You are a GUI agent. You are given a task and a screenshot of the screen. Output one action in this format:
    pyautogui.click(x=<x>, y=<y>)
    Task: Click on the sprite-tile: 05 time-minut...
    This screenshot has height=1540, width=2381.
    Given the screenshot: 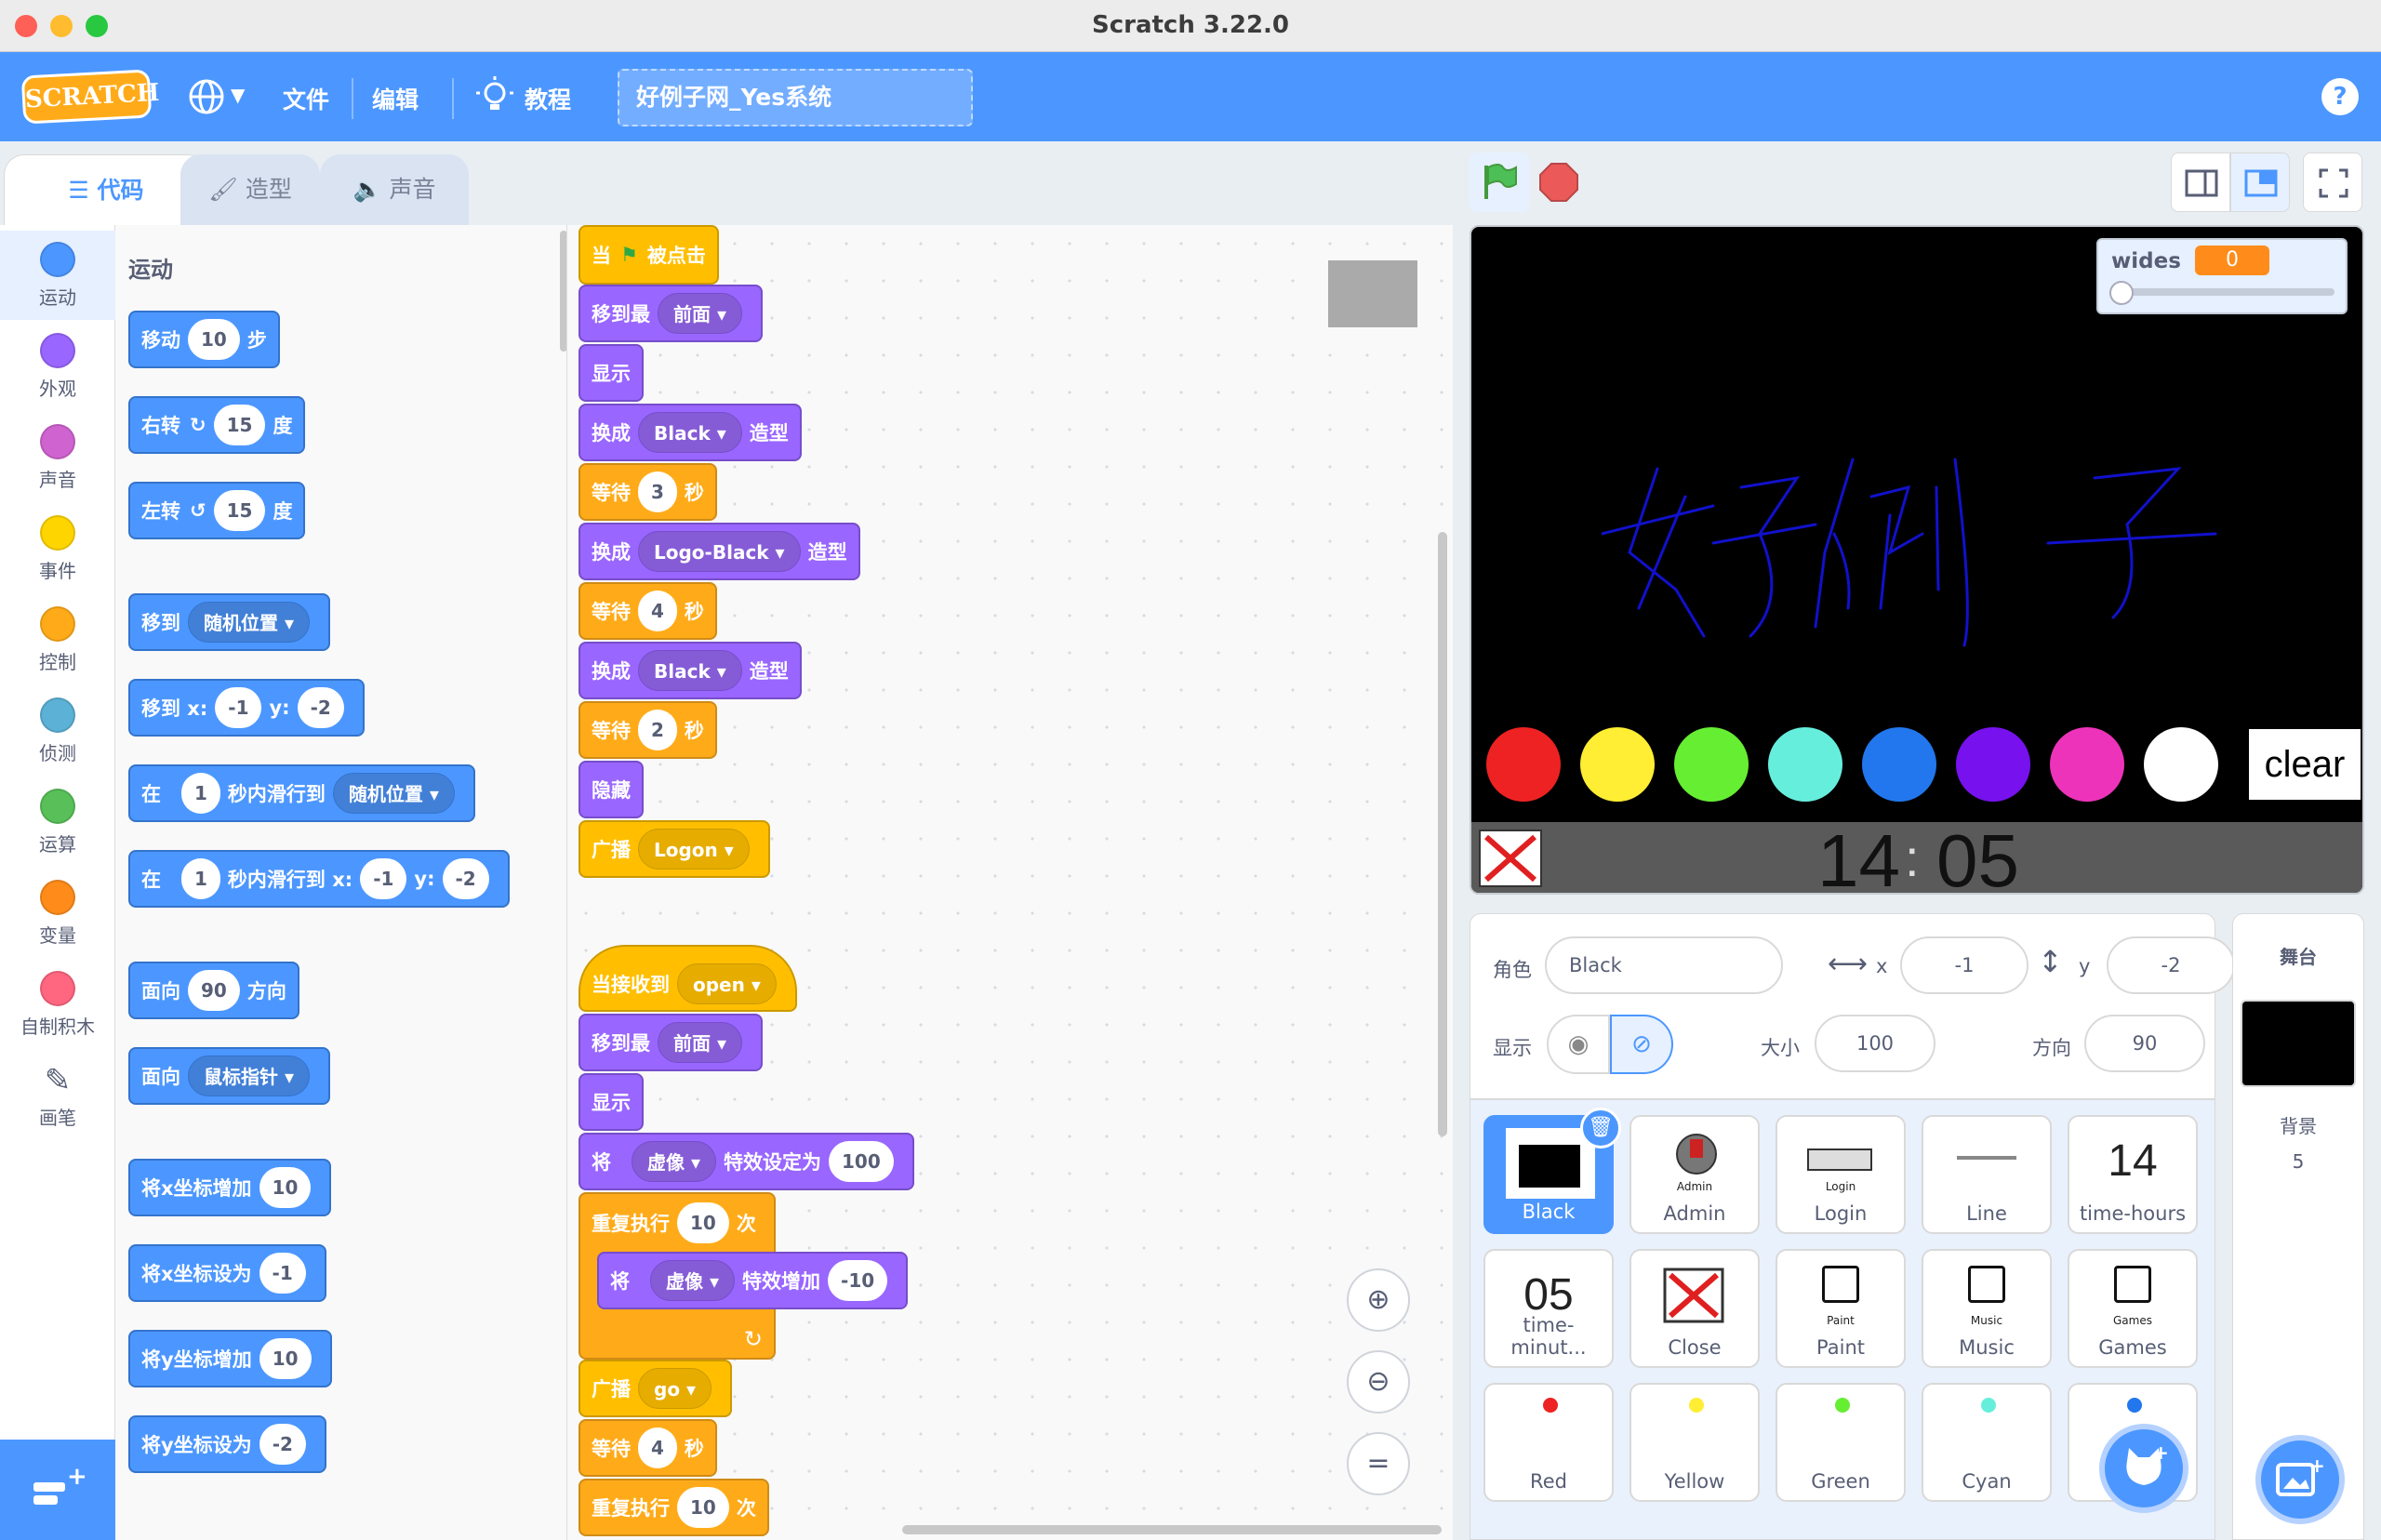 What is the action you would take?
    pyautogui.click(x=1548, y=1308)
    